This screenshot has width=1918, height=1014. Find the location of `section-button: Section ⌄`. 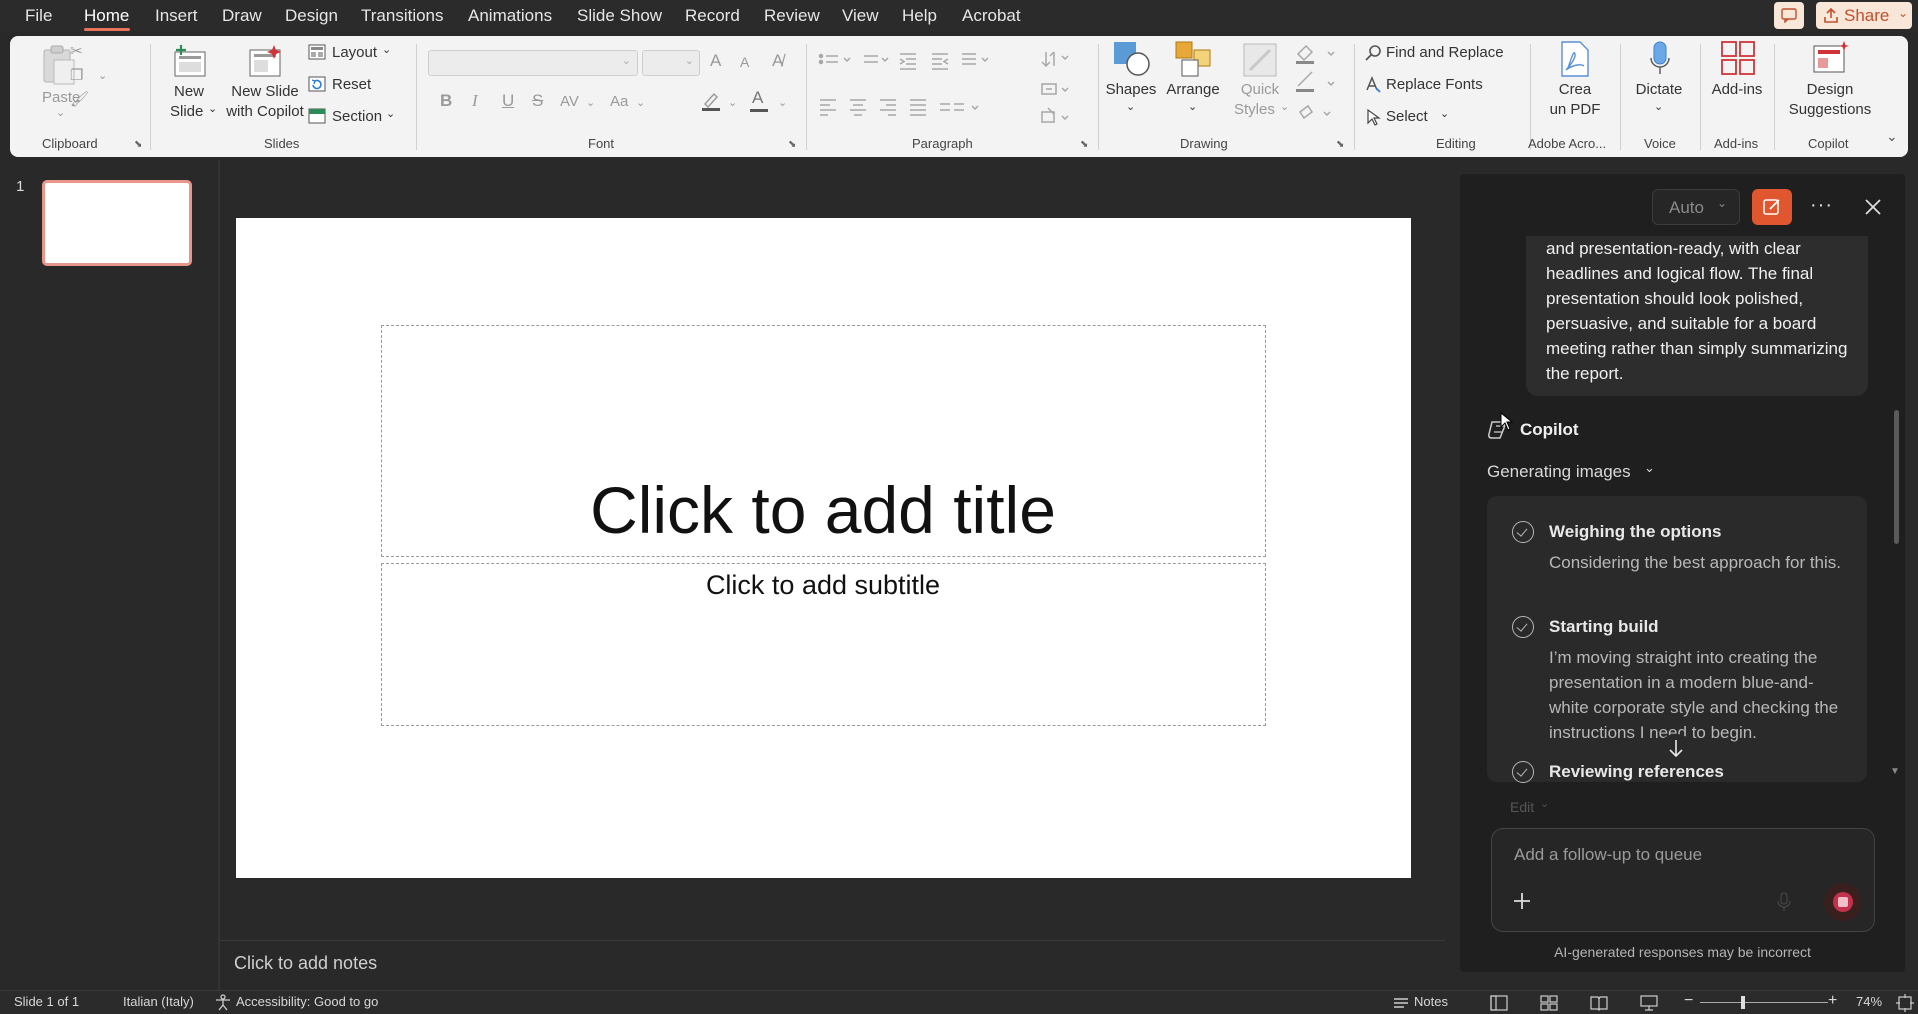

section-button: Section ⌄ is located at coordinates (356, 117).